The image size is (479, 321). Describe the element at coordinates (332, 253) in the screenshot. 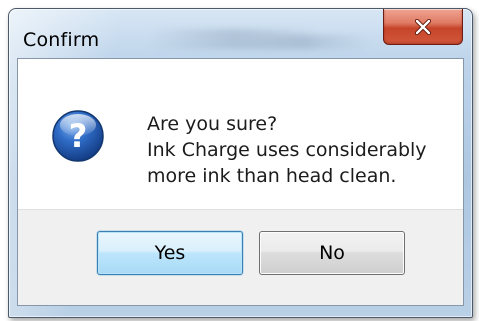

I see `no-button: No` at that location.